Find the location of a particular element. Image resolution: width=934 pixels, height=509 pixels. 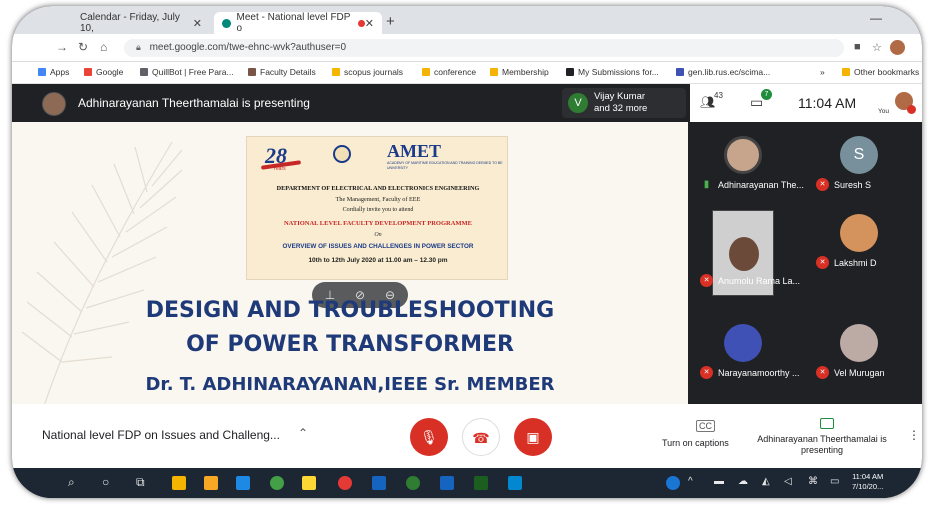

search-icon: ⌕ is located at coordinates (71, 482).